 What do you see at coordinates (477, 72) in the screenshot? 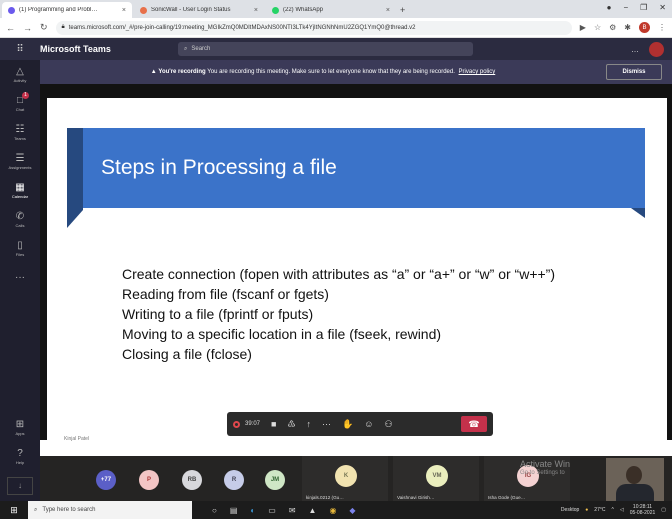
I see `privacy-policy-link: Privacy policy` at bounding box center [477, 72].